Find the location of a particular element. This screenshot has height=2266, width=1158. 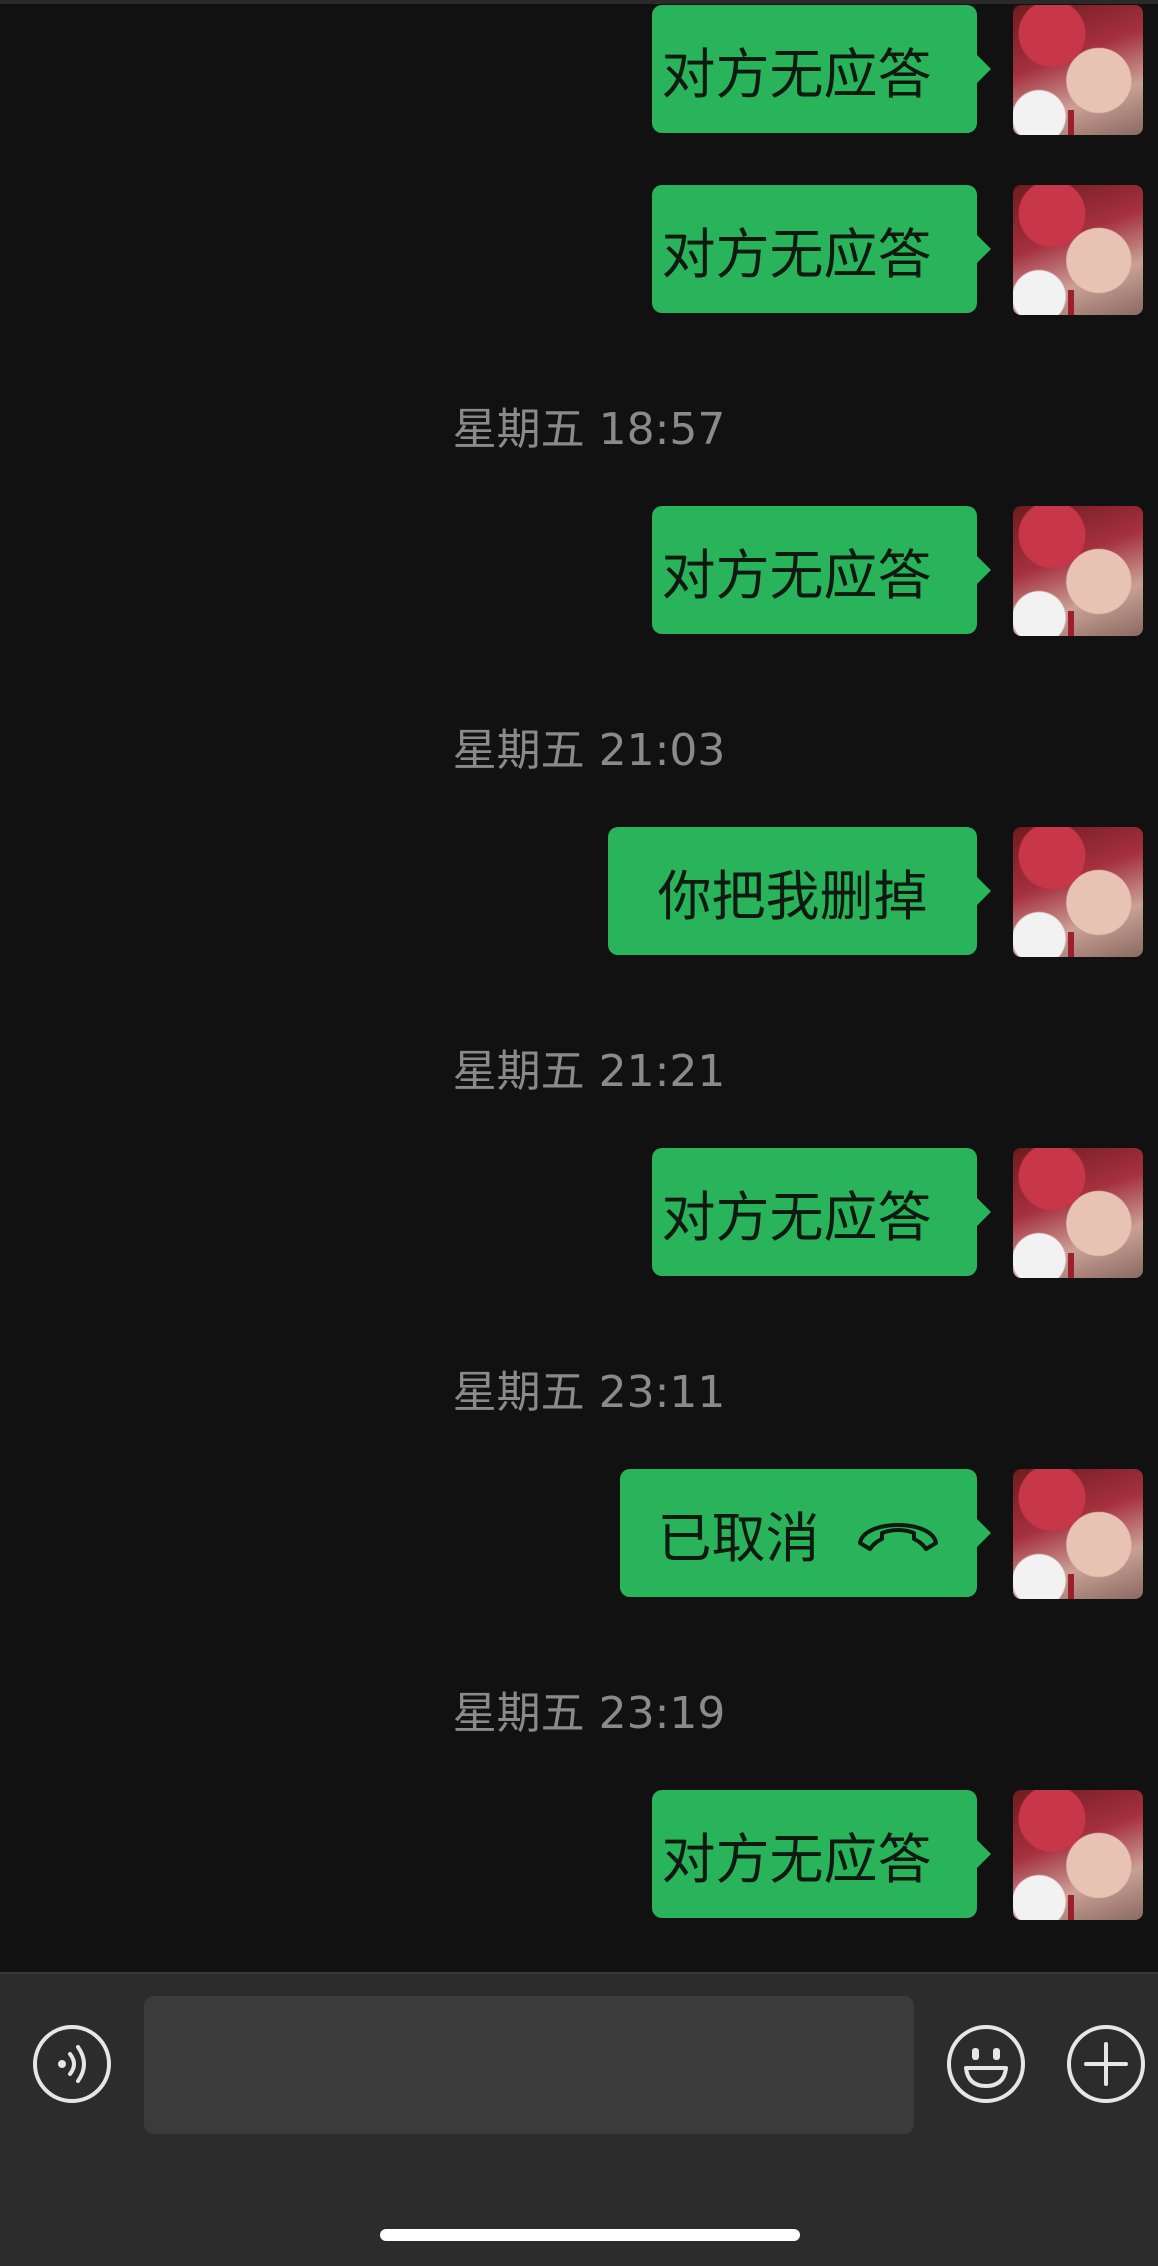

message-row: 你把我删掉 is located at coordinates (579, 892).